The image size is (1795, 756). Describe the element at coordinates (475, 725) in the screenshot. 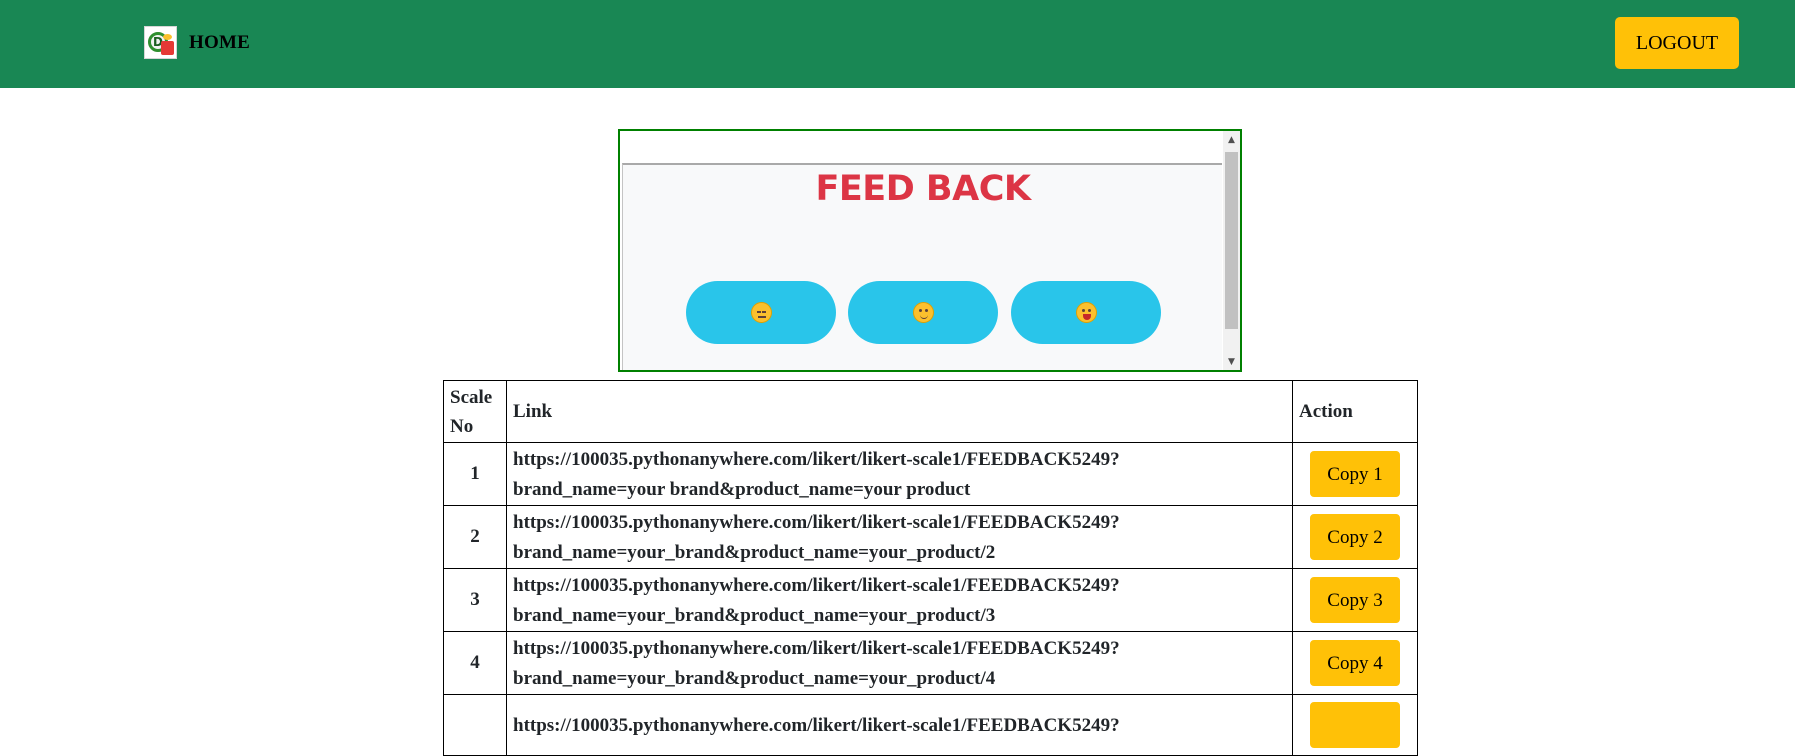

I see `scale-number` at that location.